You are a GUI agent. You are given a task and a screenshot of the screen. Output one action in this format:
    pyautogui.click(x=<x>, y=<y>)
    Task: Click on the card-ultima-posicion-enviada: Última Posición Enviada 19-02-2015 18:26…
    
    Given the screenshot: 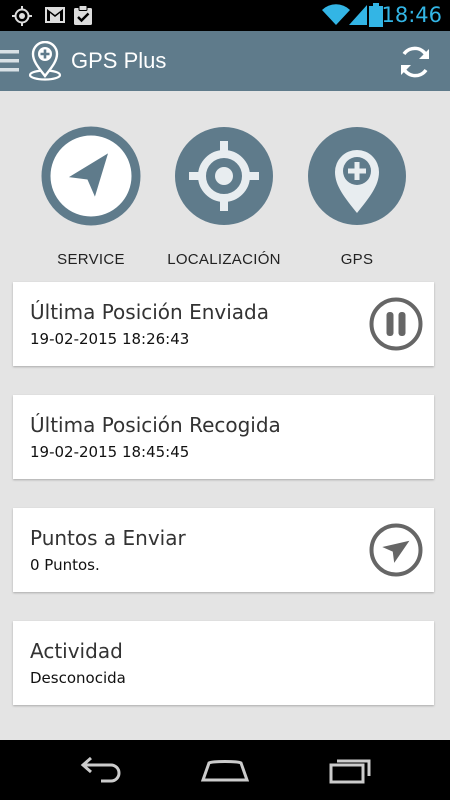 What is the action you would take?
    pyautogui.click(x=223, y=324)
    